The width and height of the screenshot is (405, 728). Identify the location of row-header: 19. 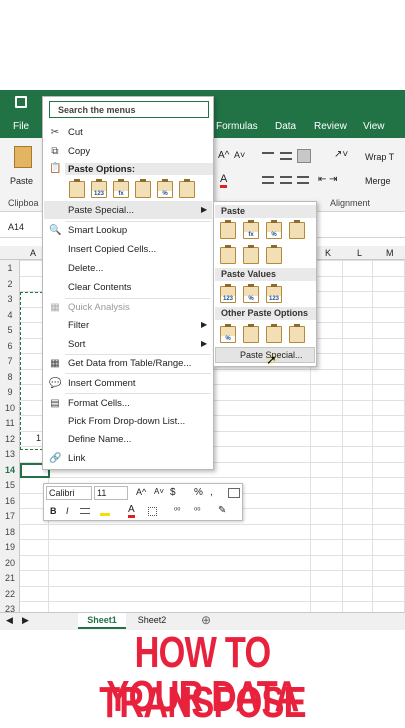
(10, 547).